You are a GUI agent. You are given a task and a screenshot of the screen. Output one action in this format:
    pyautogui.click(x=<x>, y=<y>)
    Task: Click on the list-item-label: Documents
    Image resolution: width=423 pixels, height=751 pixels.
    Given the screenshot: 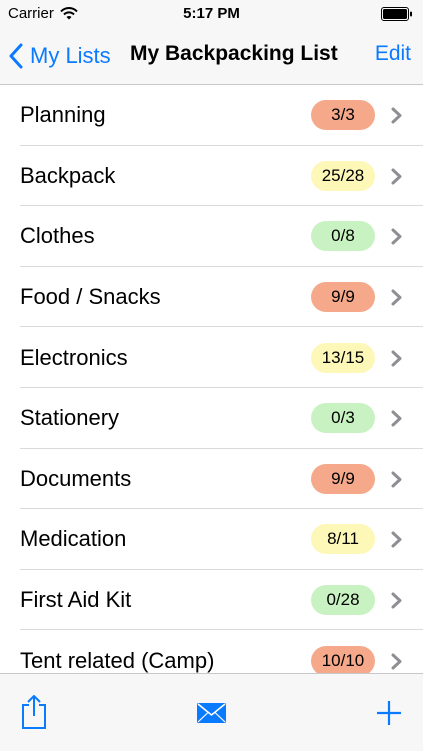 What is the action you would take?
    pyautogui.click(x=76, y=478)
    